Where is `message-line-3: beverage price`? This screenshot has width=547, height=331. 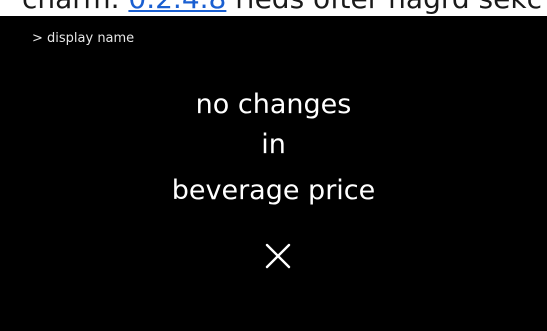
message-line-3: beverage price is located at coordinates (273, 190).